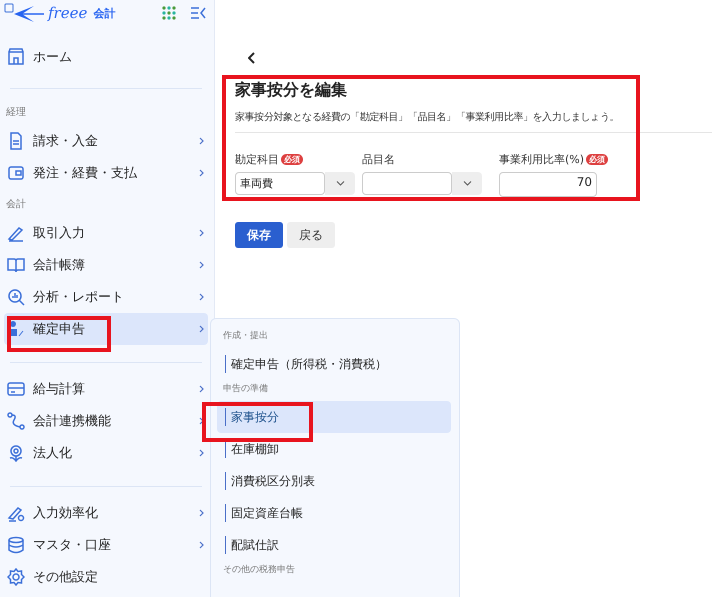 Image resolution: width=712 pixels, height=597 pixels. Describe the element at coordinates (245, 336) in the screenshot. I see `submenu-heading: 作成・提出` at that location.